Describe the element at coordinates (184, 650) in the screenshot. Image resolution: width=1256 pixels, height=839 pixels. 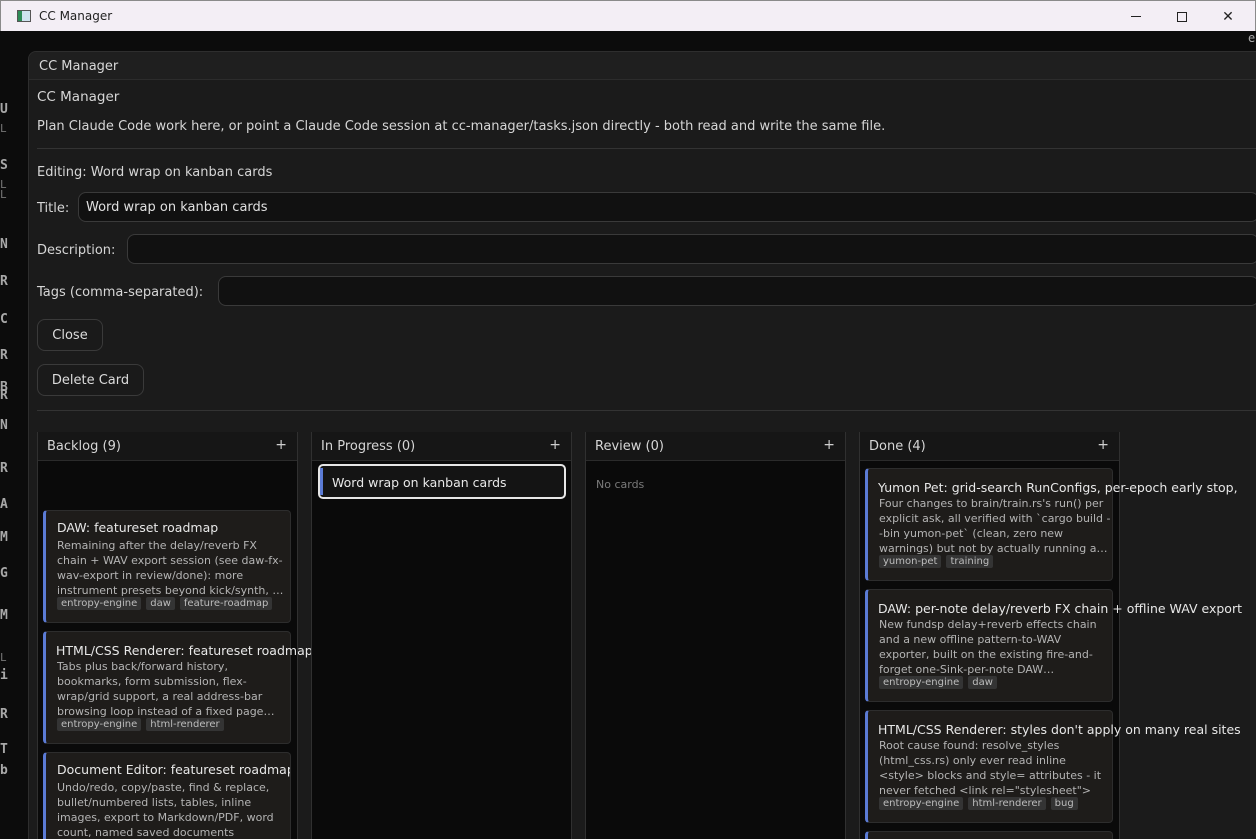
I see `card-title: HTML/CSS Renderer: featureset roadmap` at that location.